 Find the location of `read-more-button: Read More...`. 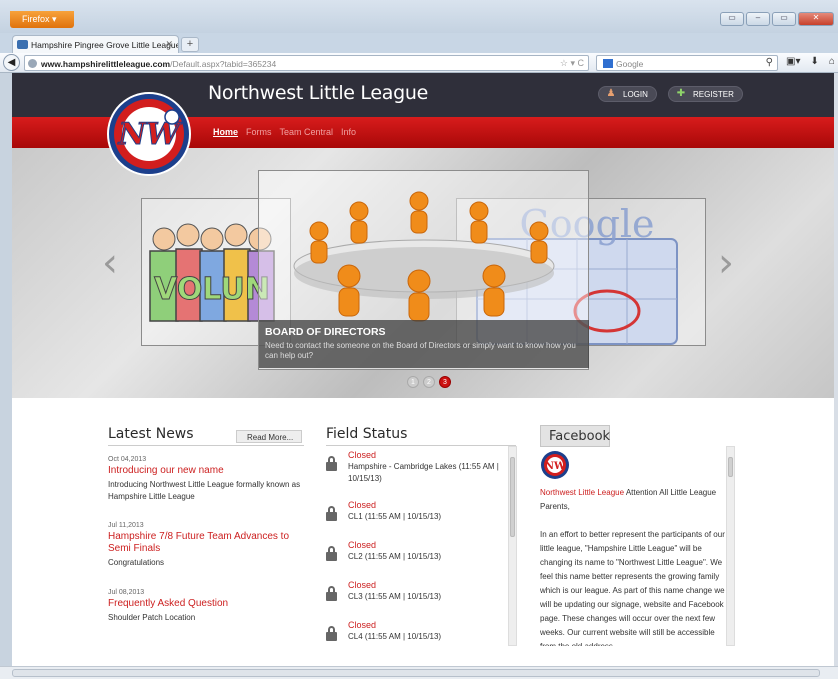

read-more-button: Read More... is located at coordinates (269, 436).